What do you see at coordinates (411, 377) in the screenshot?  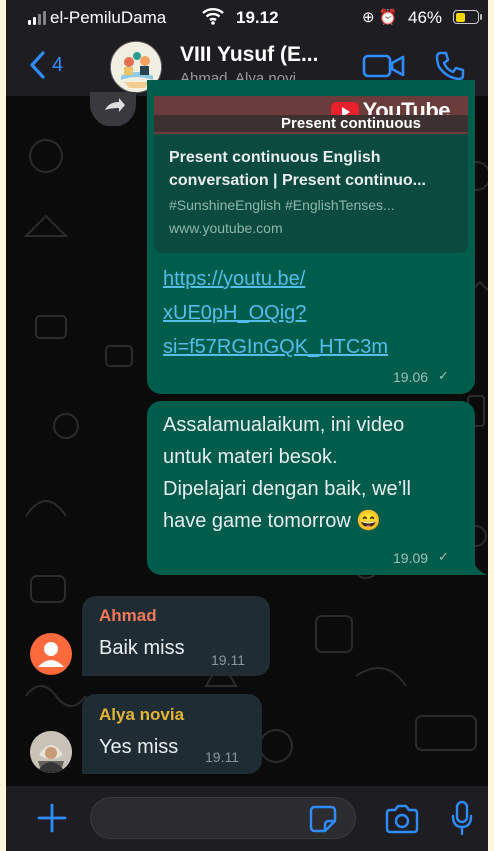 I see `message-time: 19.06` at bounding box center [411, 377].